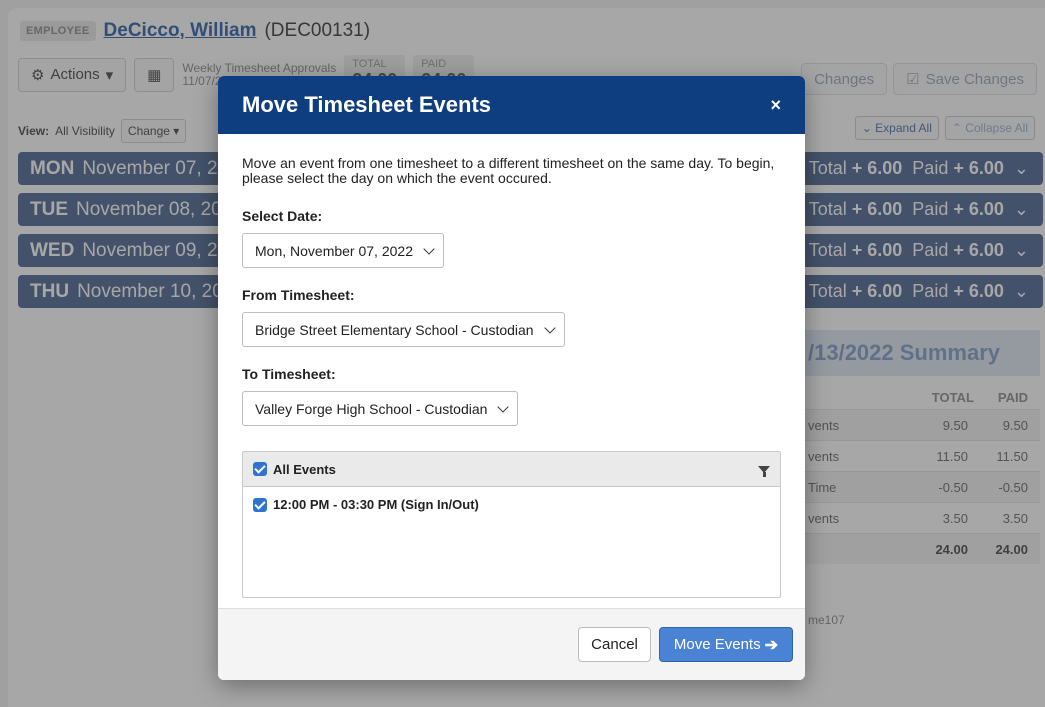 The image size is (1045, 707). I want to click on select-date-dropdown: Mon, November 07, 2022, so click(343, 250).